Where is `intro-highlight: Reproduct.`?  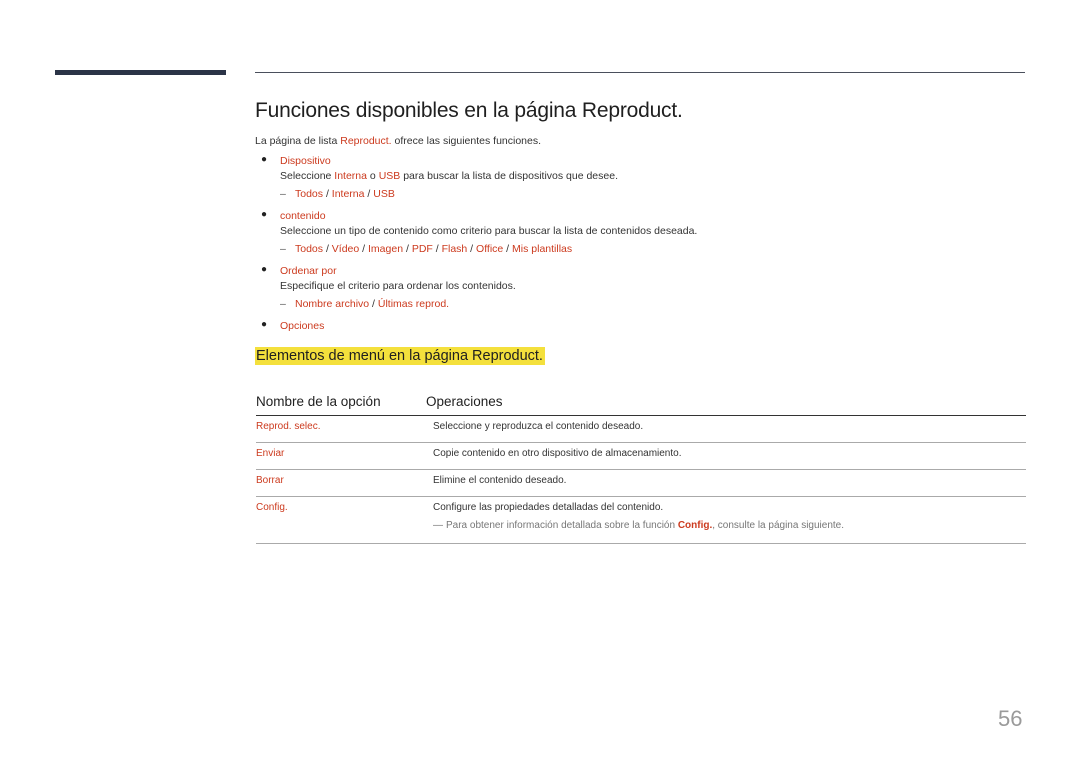 intro-highlight: Reproduct. is located at coordinates (366, 141).